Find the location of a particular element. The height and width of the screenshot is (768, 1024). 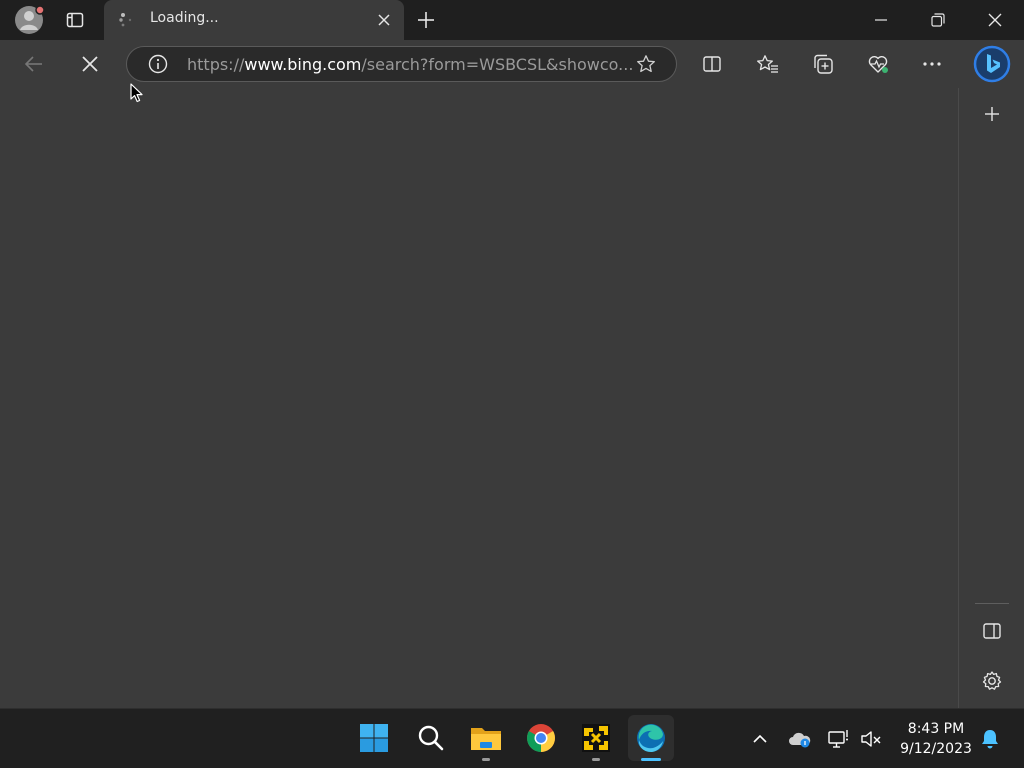

favorite-star-icon is located at coordinates (646, 64).